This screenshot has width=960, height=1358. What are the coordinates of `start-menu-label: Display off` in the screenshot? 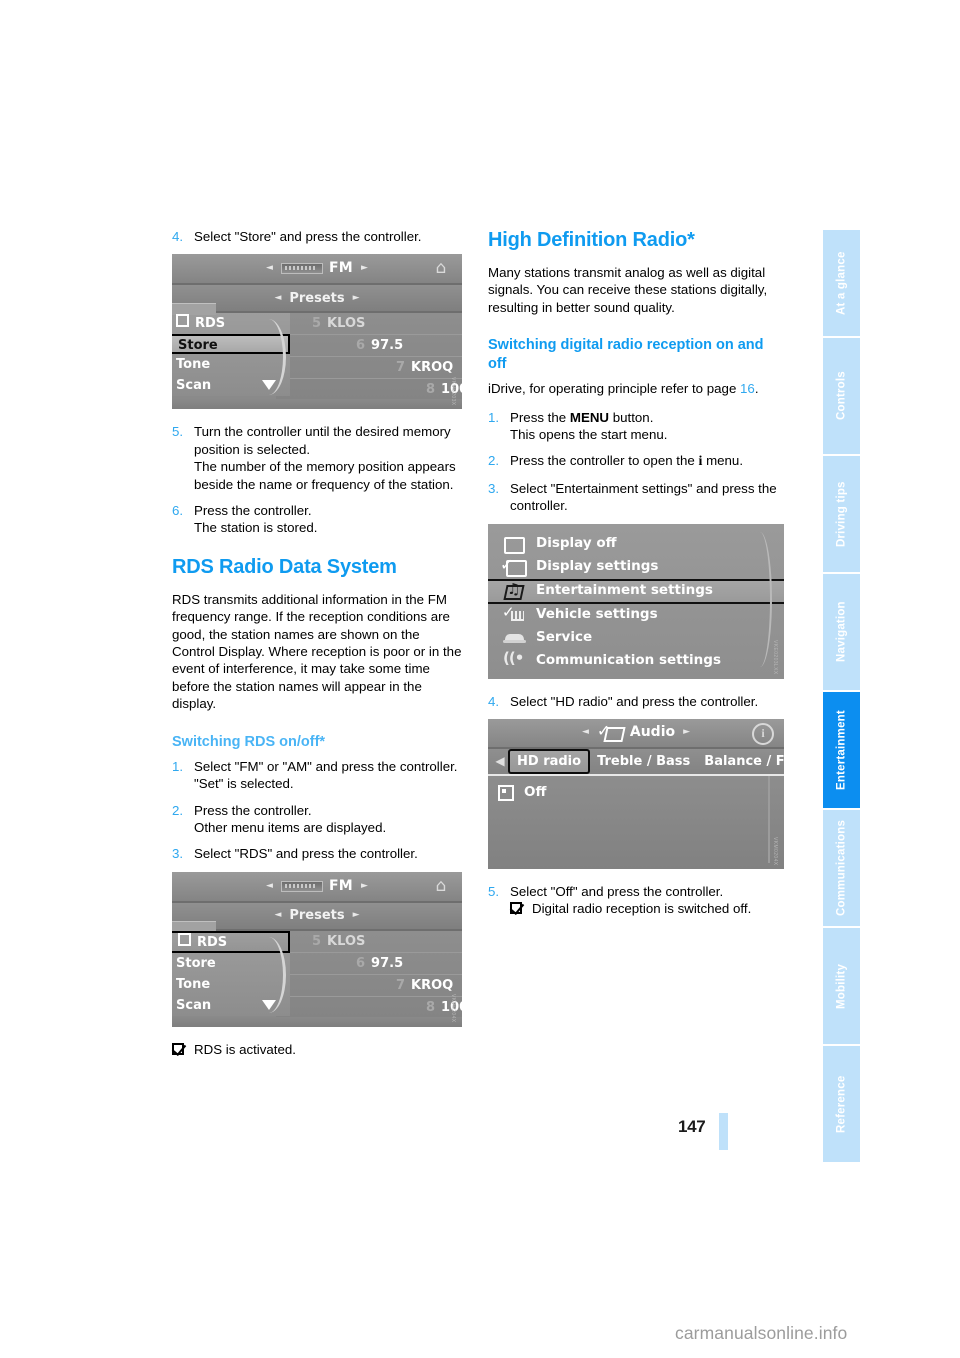 It's located at (576, 543).